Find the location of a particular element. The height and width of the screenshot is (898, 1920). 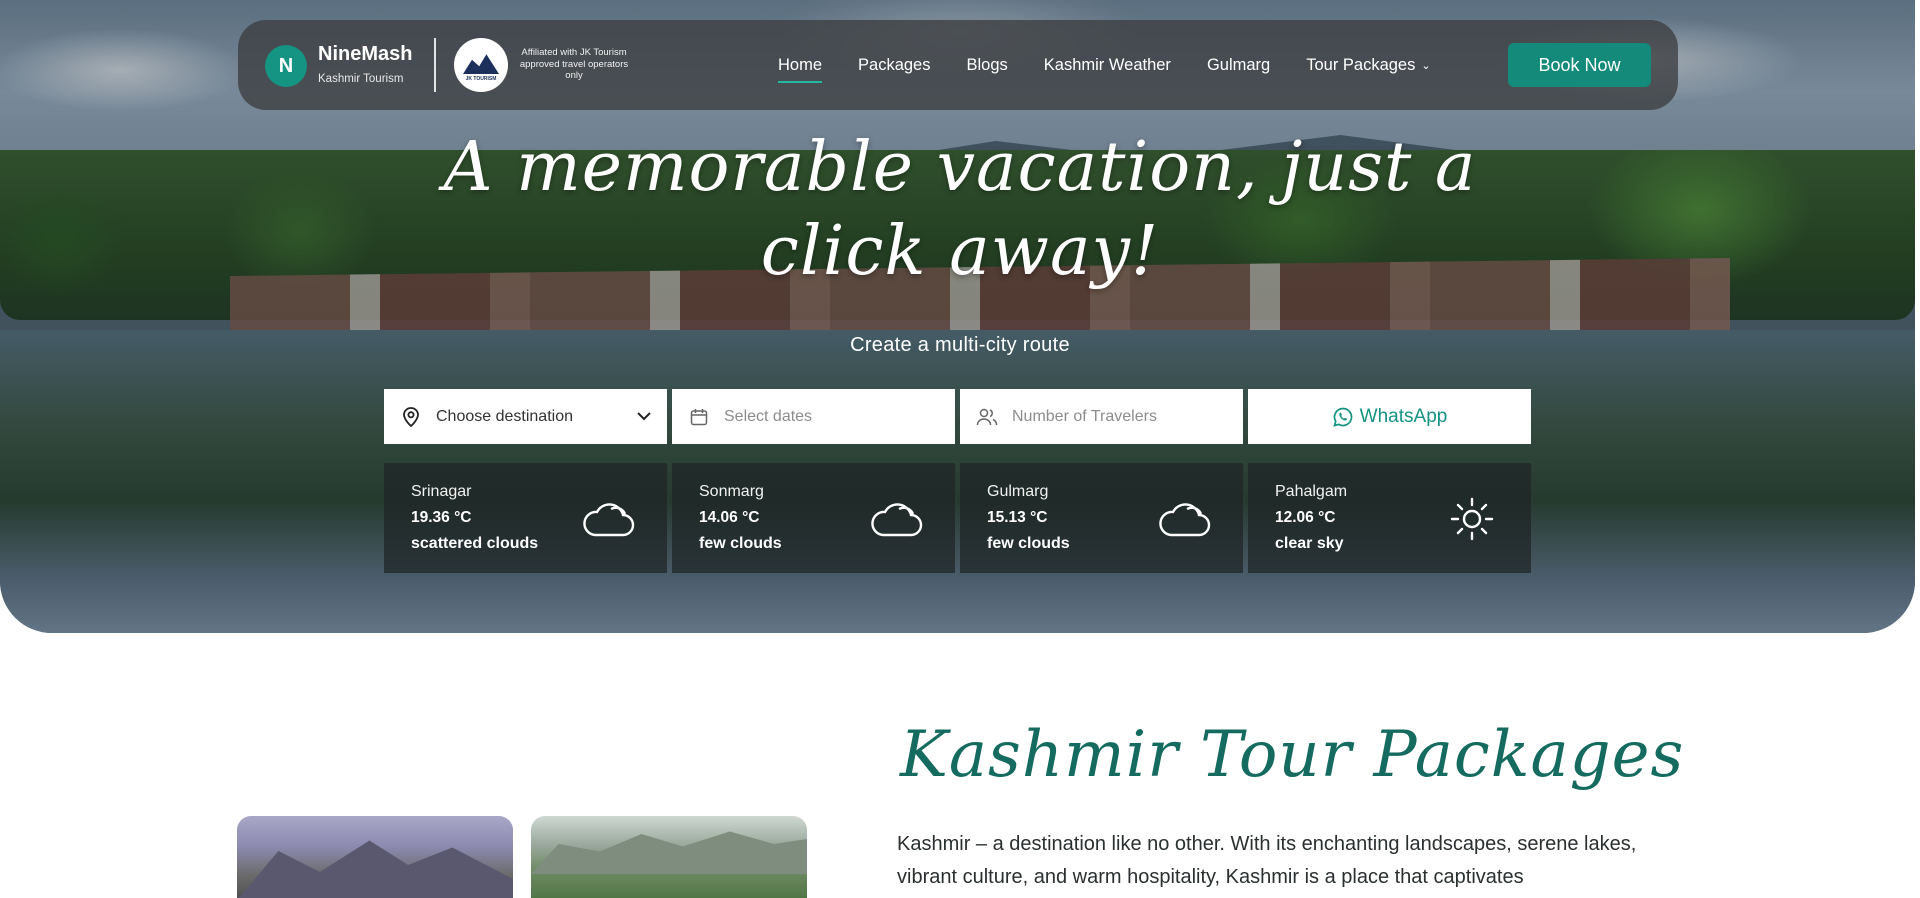

destination-select: Choose destination is located at coordinates (525, 416).